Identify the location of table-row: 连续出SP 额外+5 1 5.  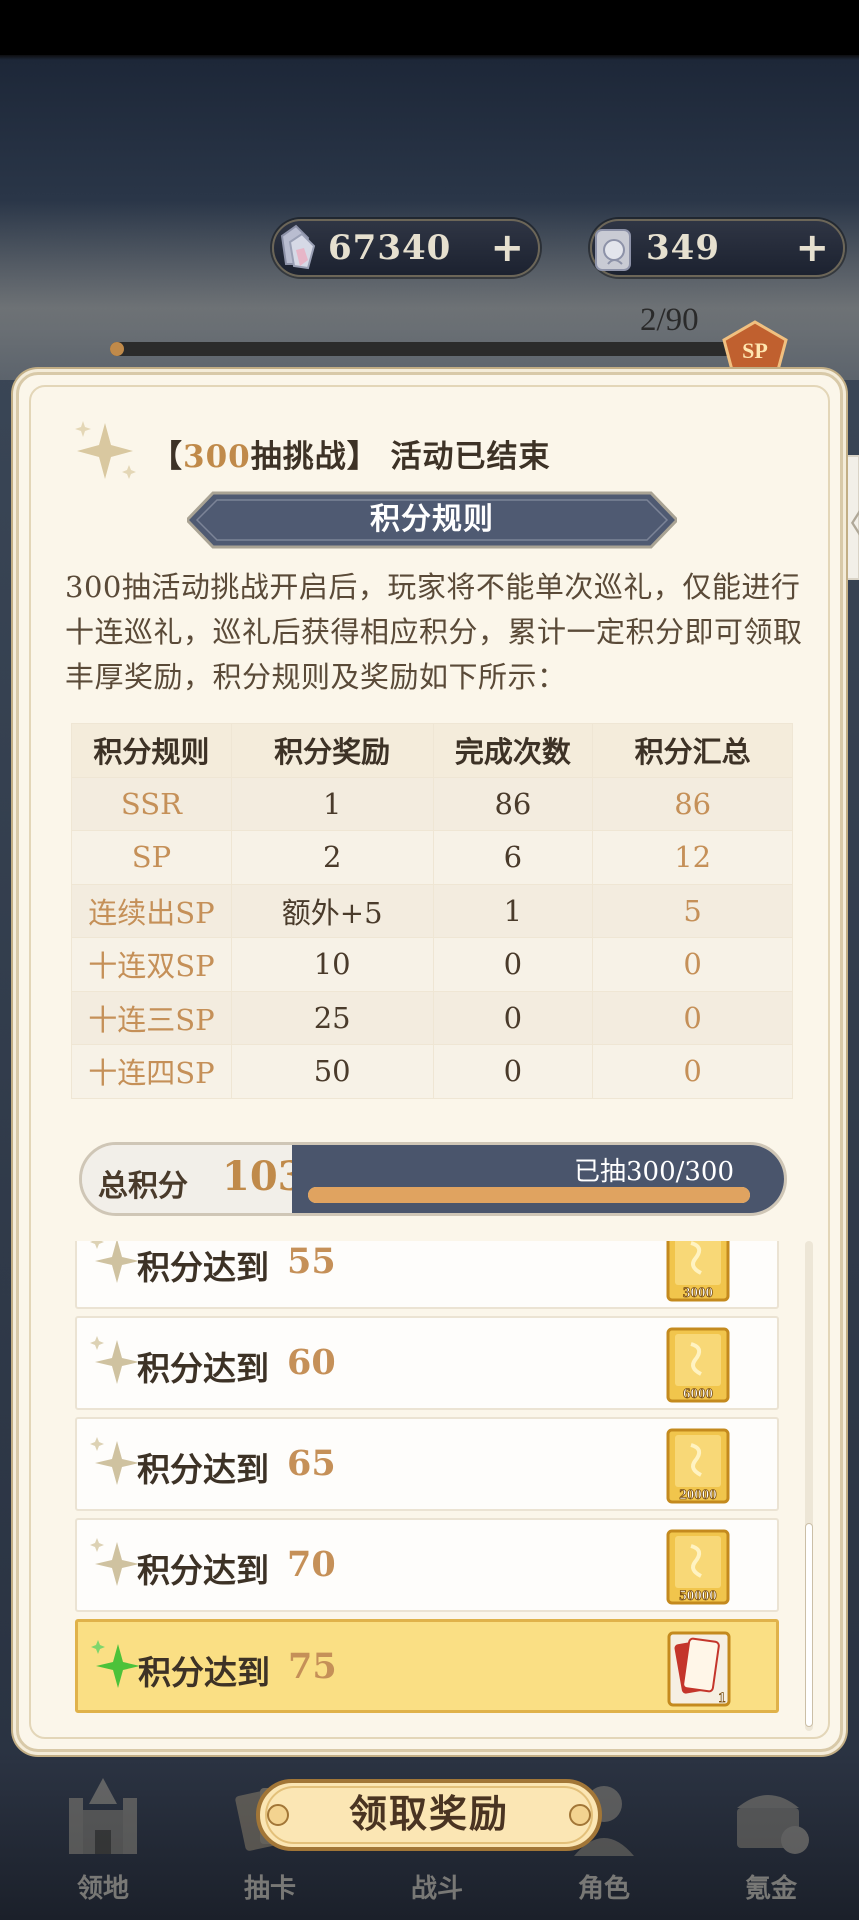
(432, 910).